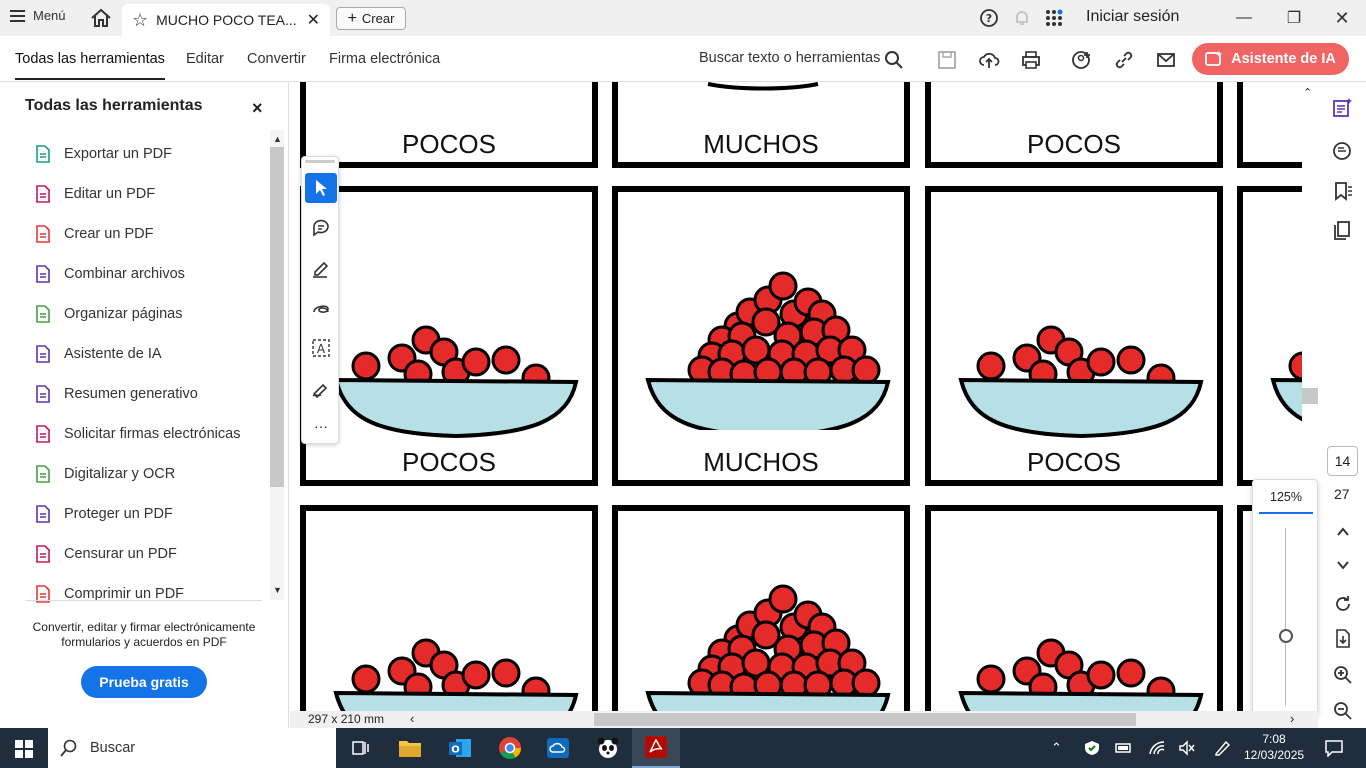  I want to click on taskbar-search: Buscar, so click(192, 748).